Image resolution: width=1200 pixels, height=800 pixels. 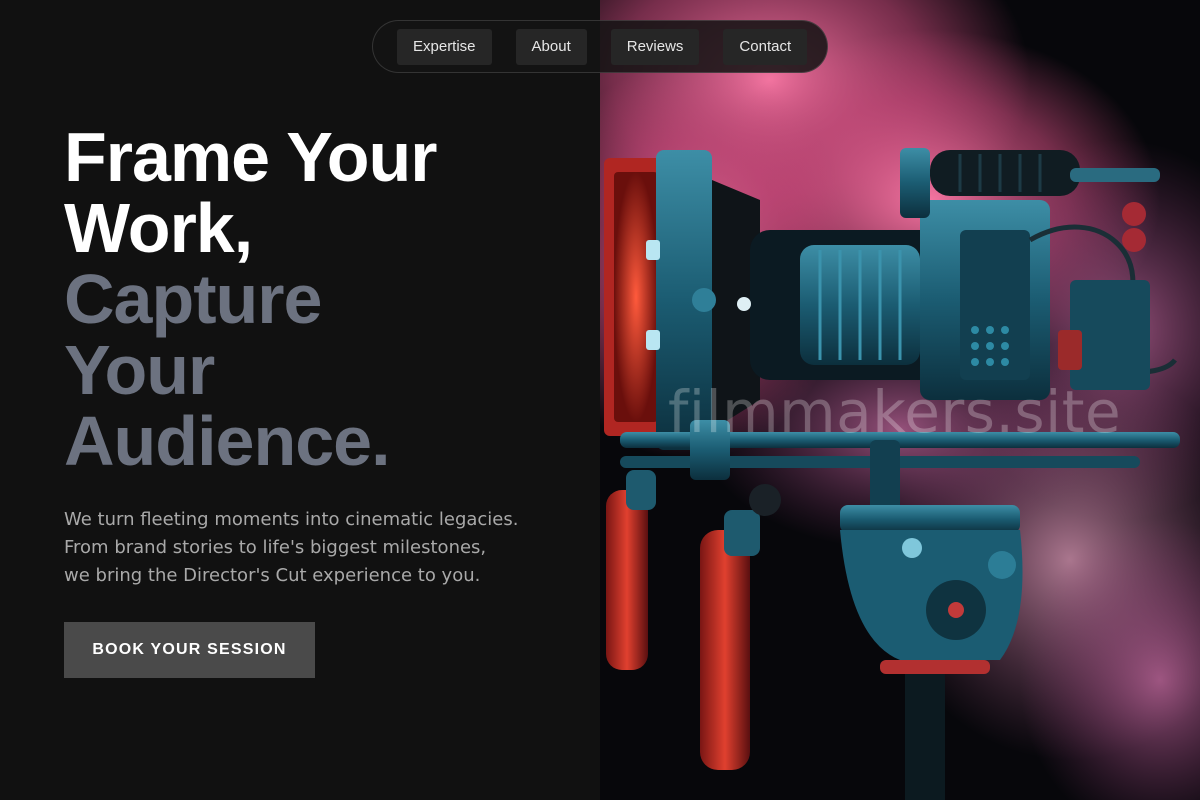 What do you see at coordinates (227, 441) in the screenshot?
I see `headline-line-5: Audience.` at bounding box center [227, 441].